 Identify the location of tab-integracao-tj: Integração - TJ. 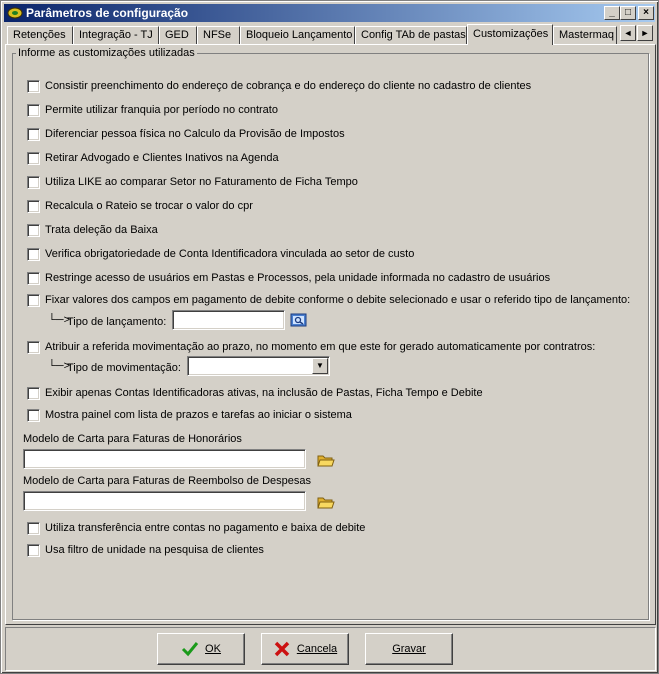
(116, 35).